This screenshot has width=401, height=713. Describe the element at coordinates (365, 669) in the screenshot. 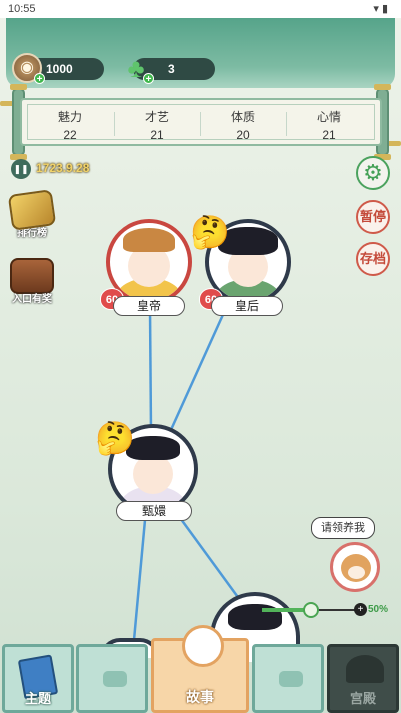

I see `palace-icon` at that location.